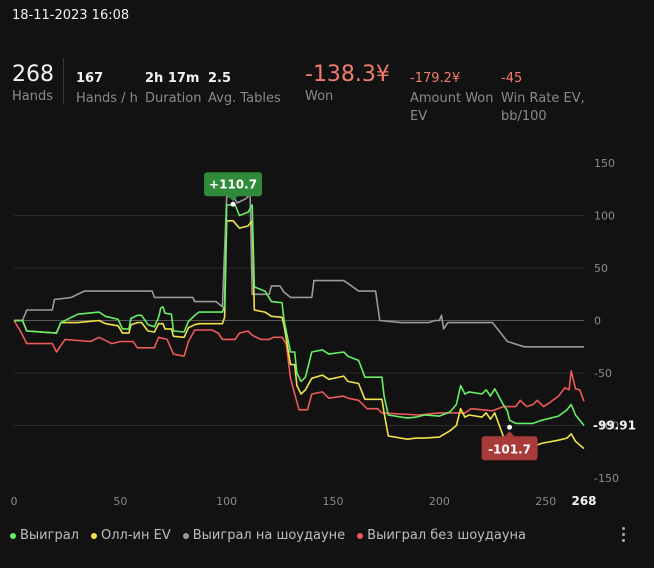 This screenshot has width=654, height=568. I want to click on y-tick-label: 0, so click(597, 321).